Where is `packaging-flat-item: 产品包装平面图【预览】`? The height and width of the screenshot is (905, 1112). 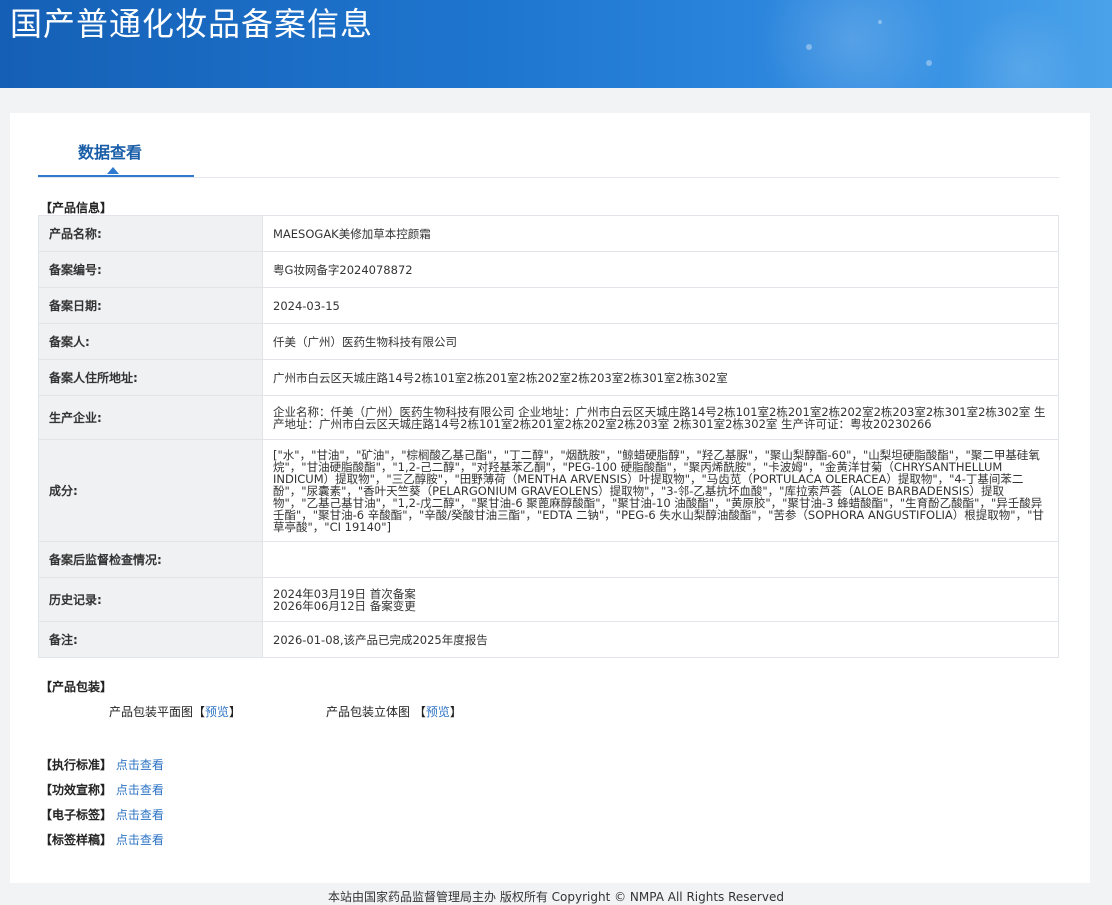 packaging-flat-item: 产品包装平面图【预览】 is located at coordinates (175, 711).